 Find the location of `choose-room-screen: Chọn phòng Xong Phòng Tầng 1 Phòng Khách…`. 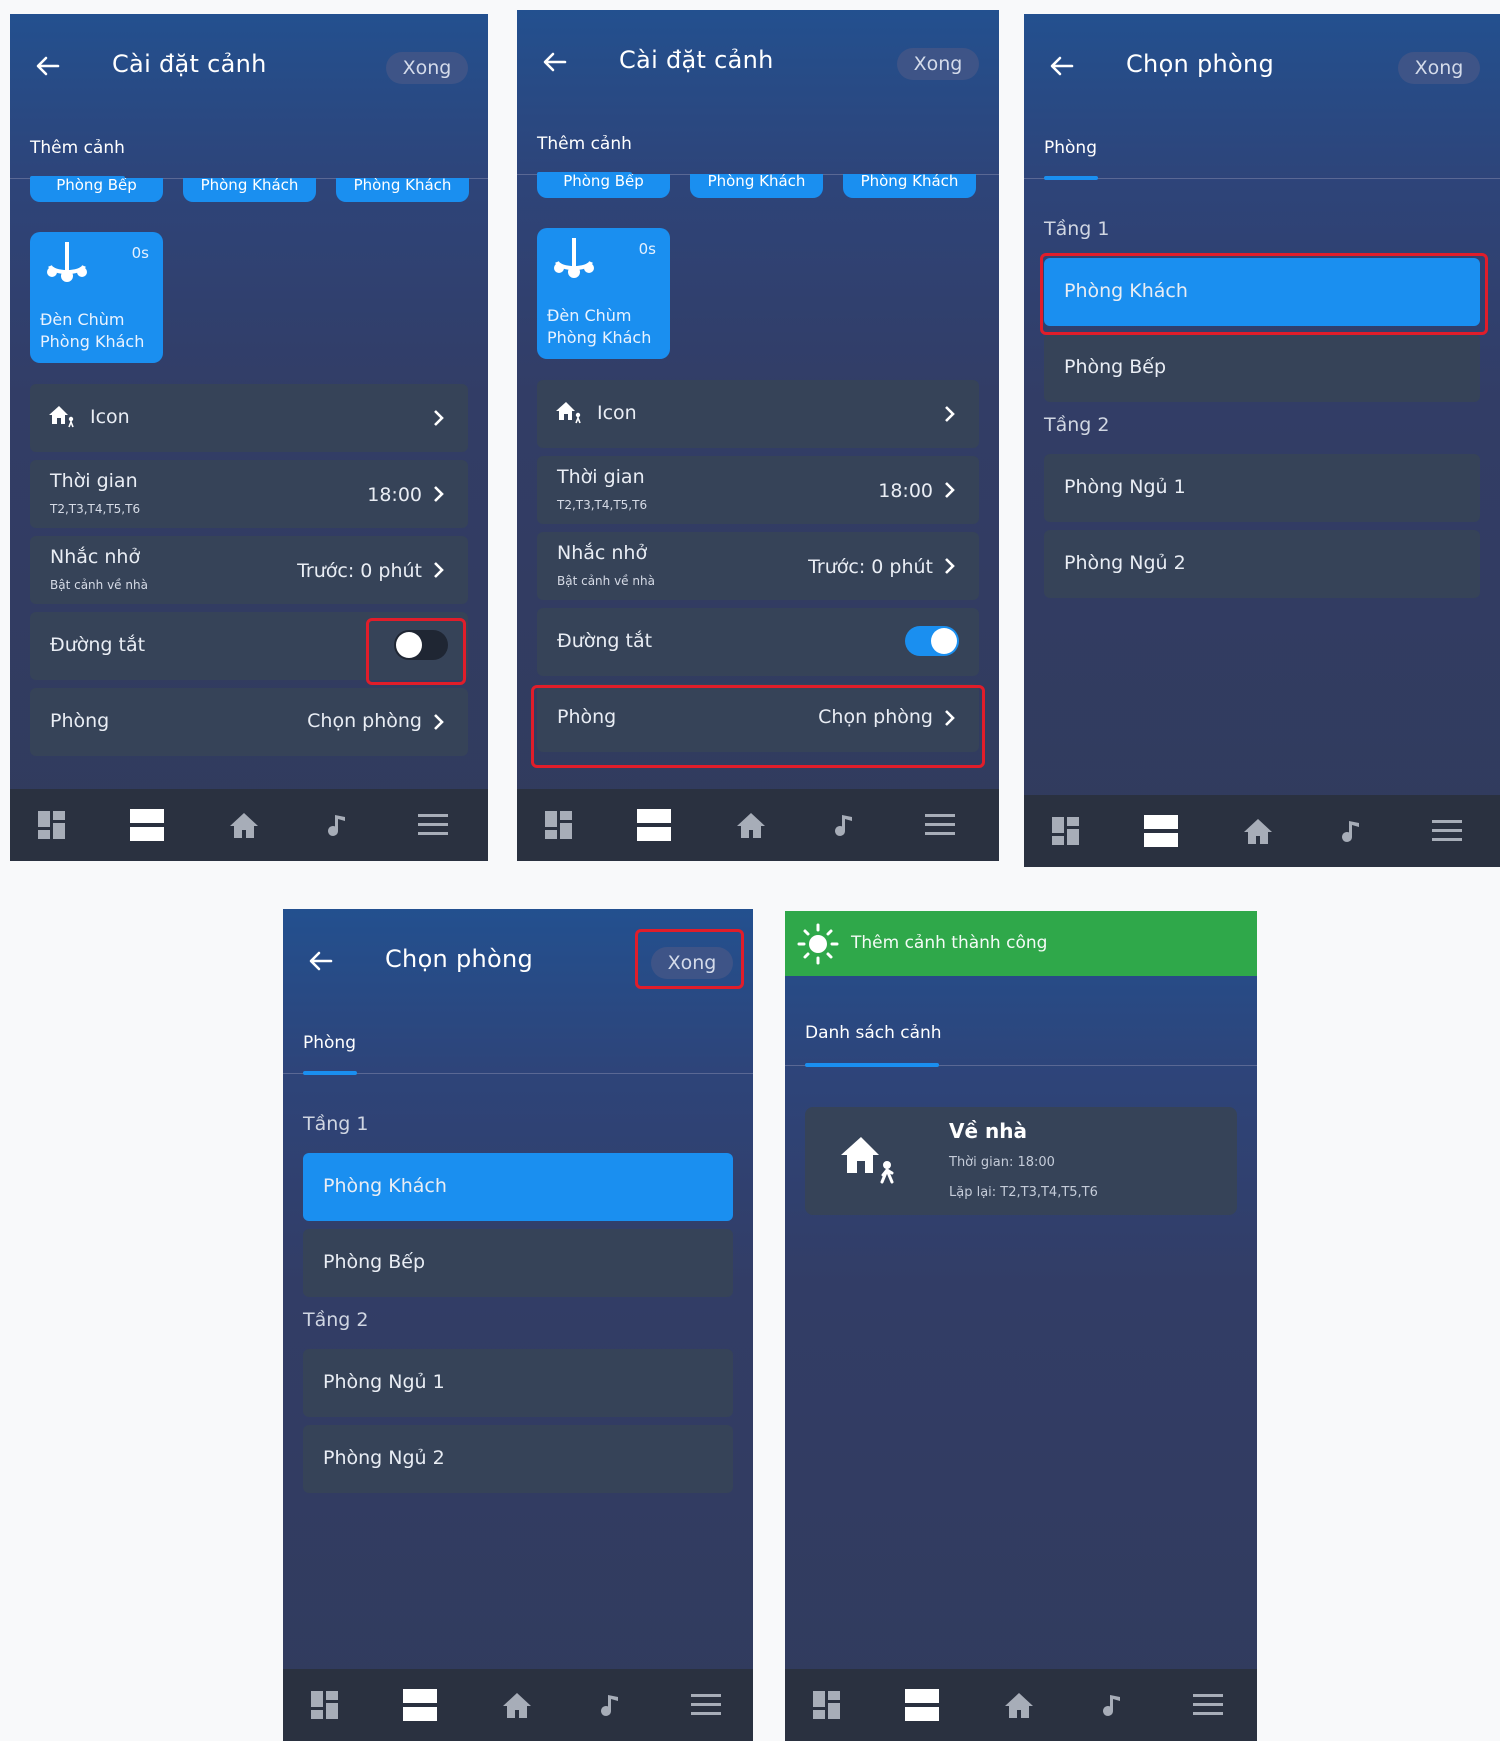

choose-room-screen: Chọn phòng Xong Phòng Tầng 1 Phòng Khách… is located at coordinates (518, 1325).